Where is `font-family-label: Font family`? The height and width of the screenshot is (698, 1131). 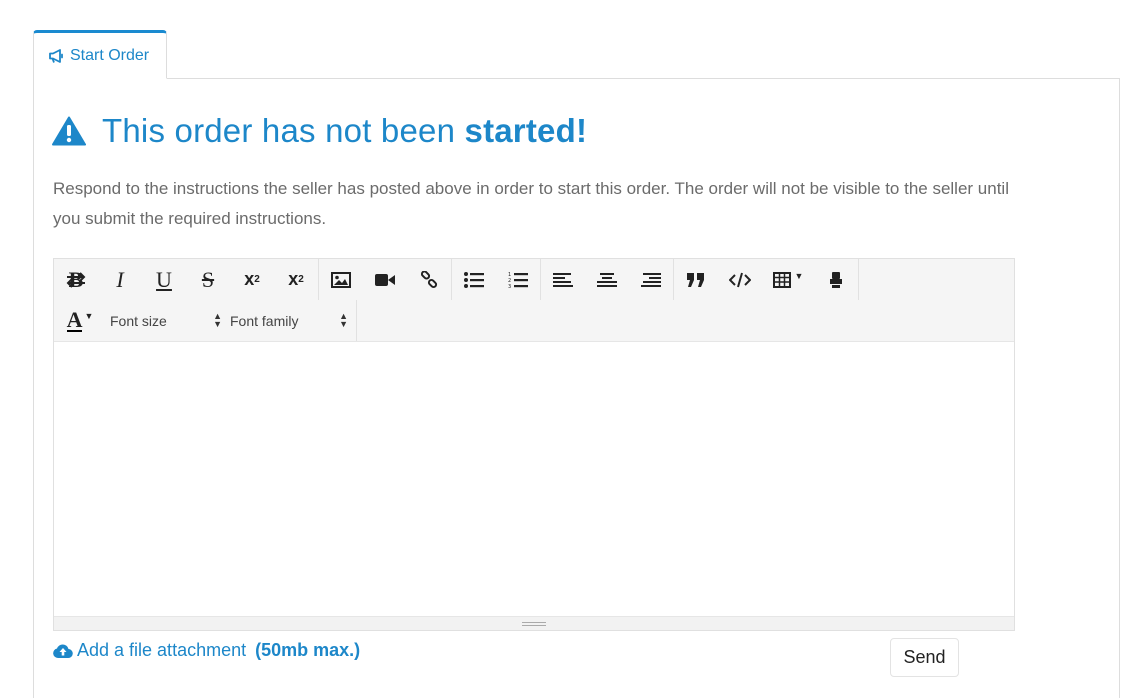 font-family-label: Font family is located at coordinates (264, 320).